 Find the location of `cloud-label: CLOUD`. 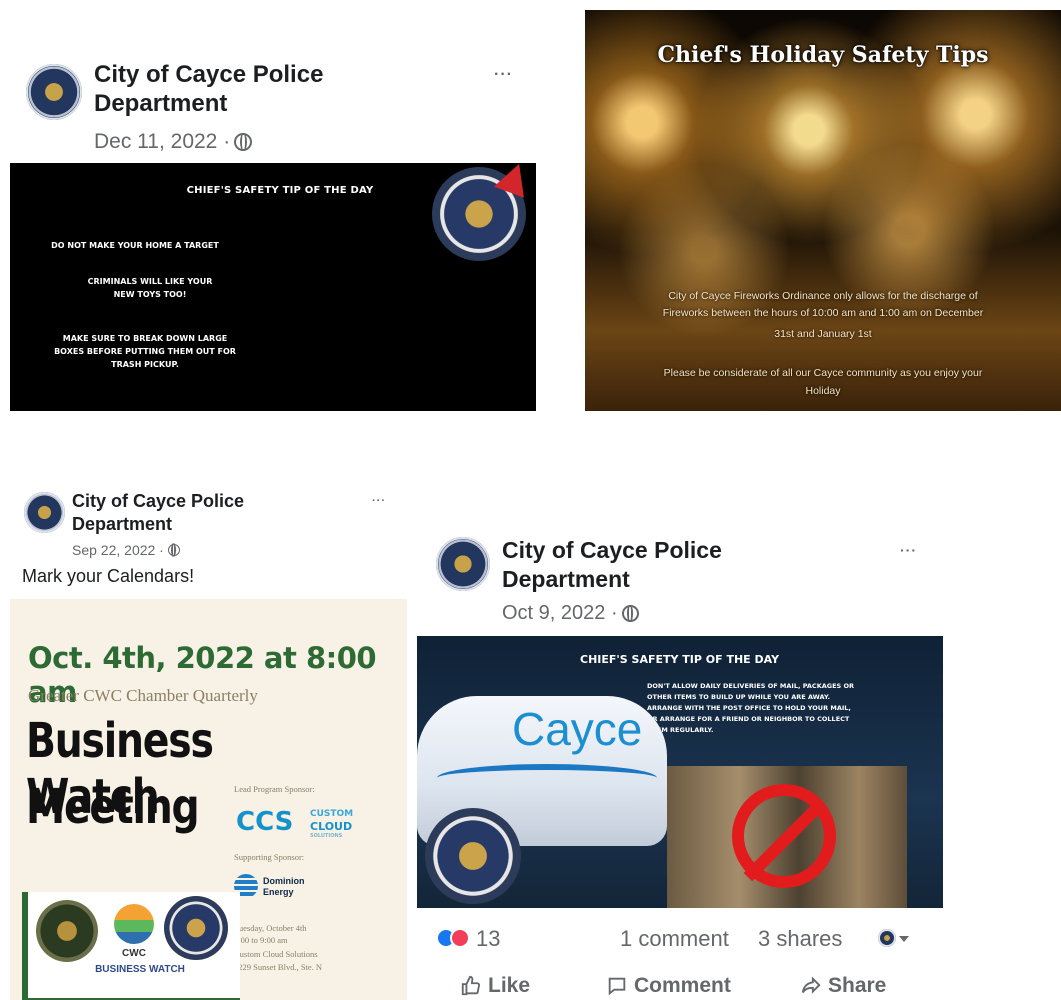

cloud-label: CLOUD is located at coordinates (331, 826).